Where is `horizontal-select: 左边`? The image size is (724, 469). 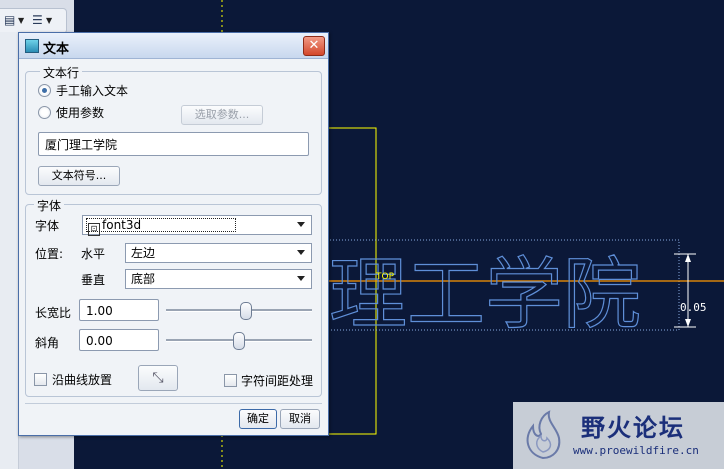
horizontal-select: 左边 is located at coordinates (218, 253).